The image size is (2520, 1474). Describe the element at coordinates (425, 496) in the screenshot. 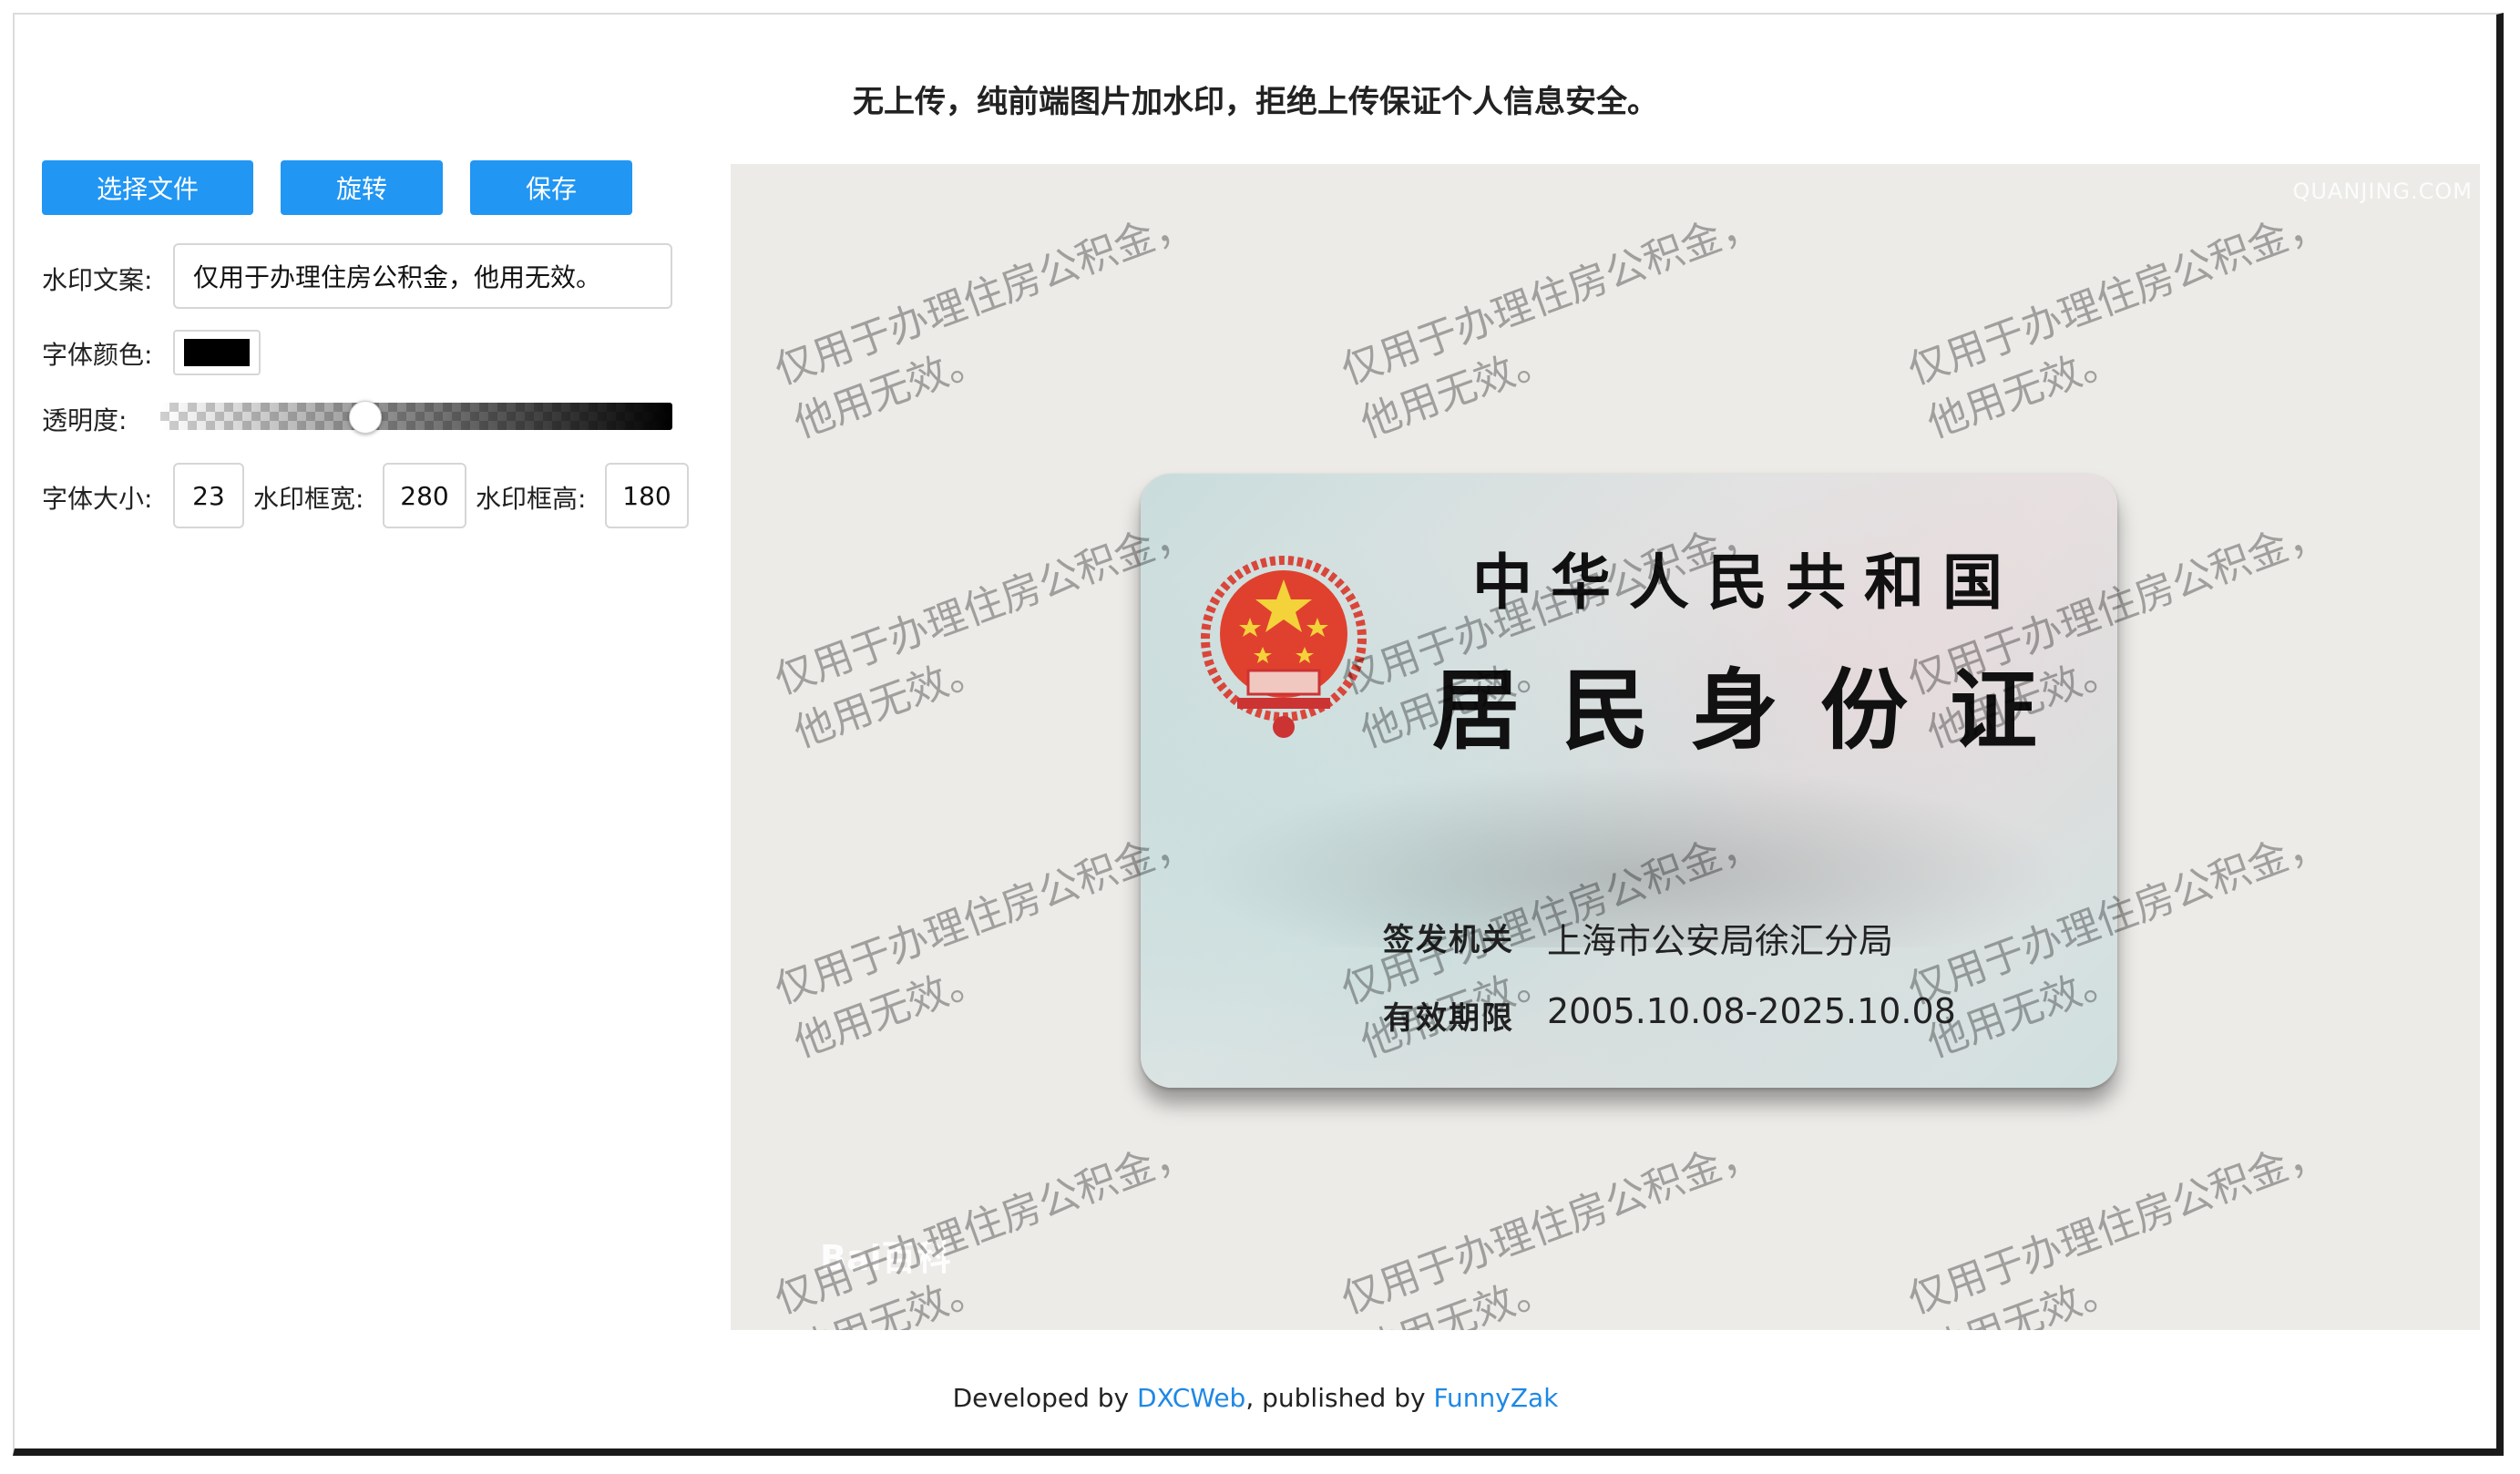

I see `box-width-input` at that location.